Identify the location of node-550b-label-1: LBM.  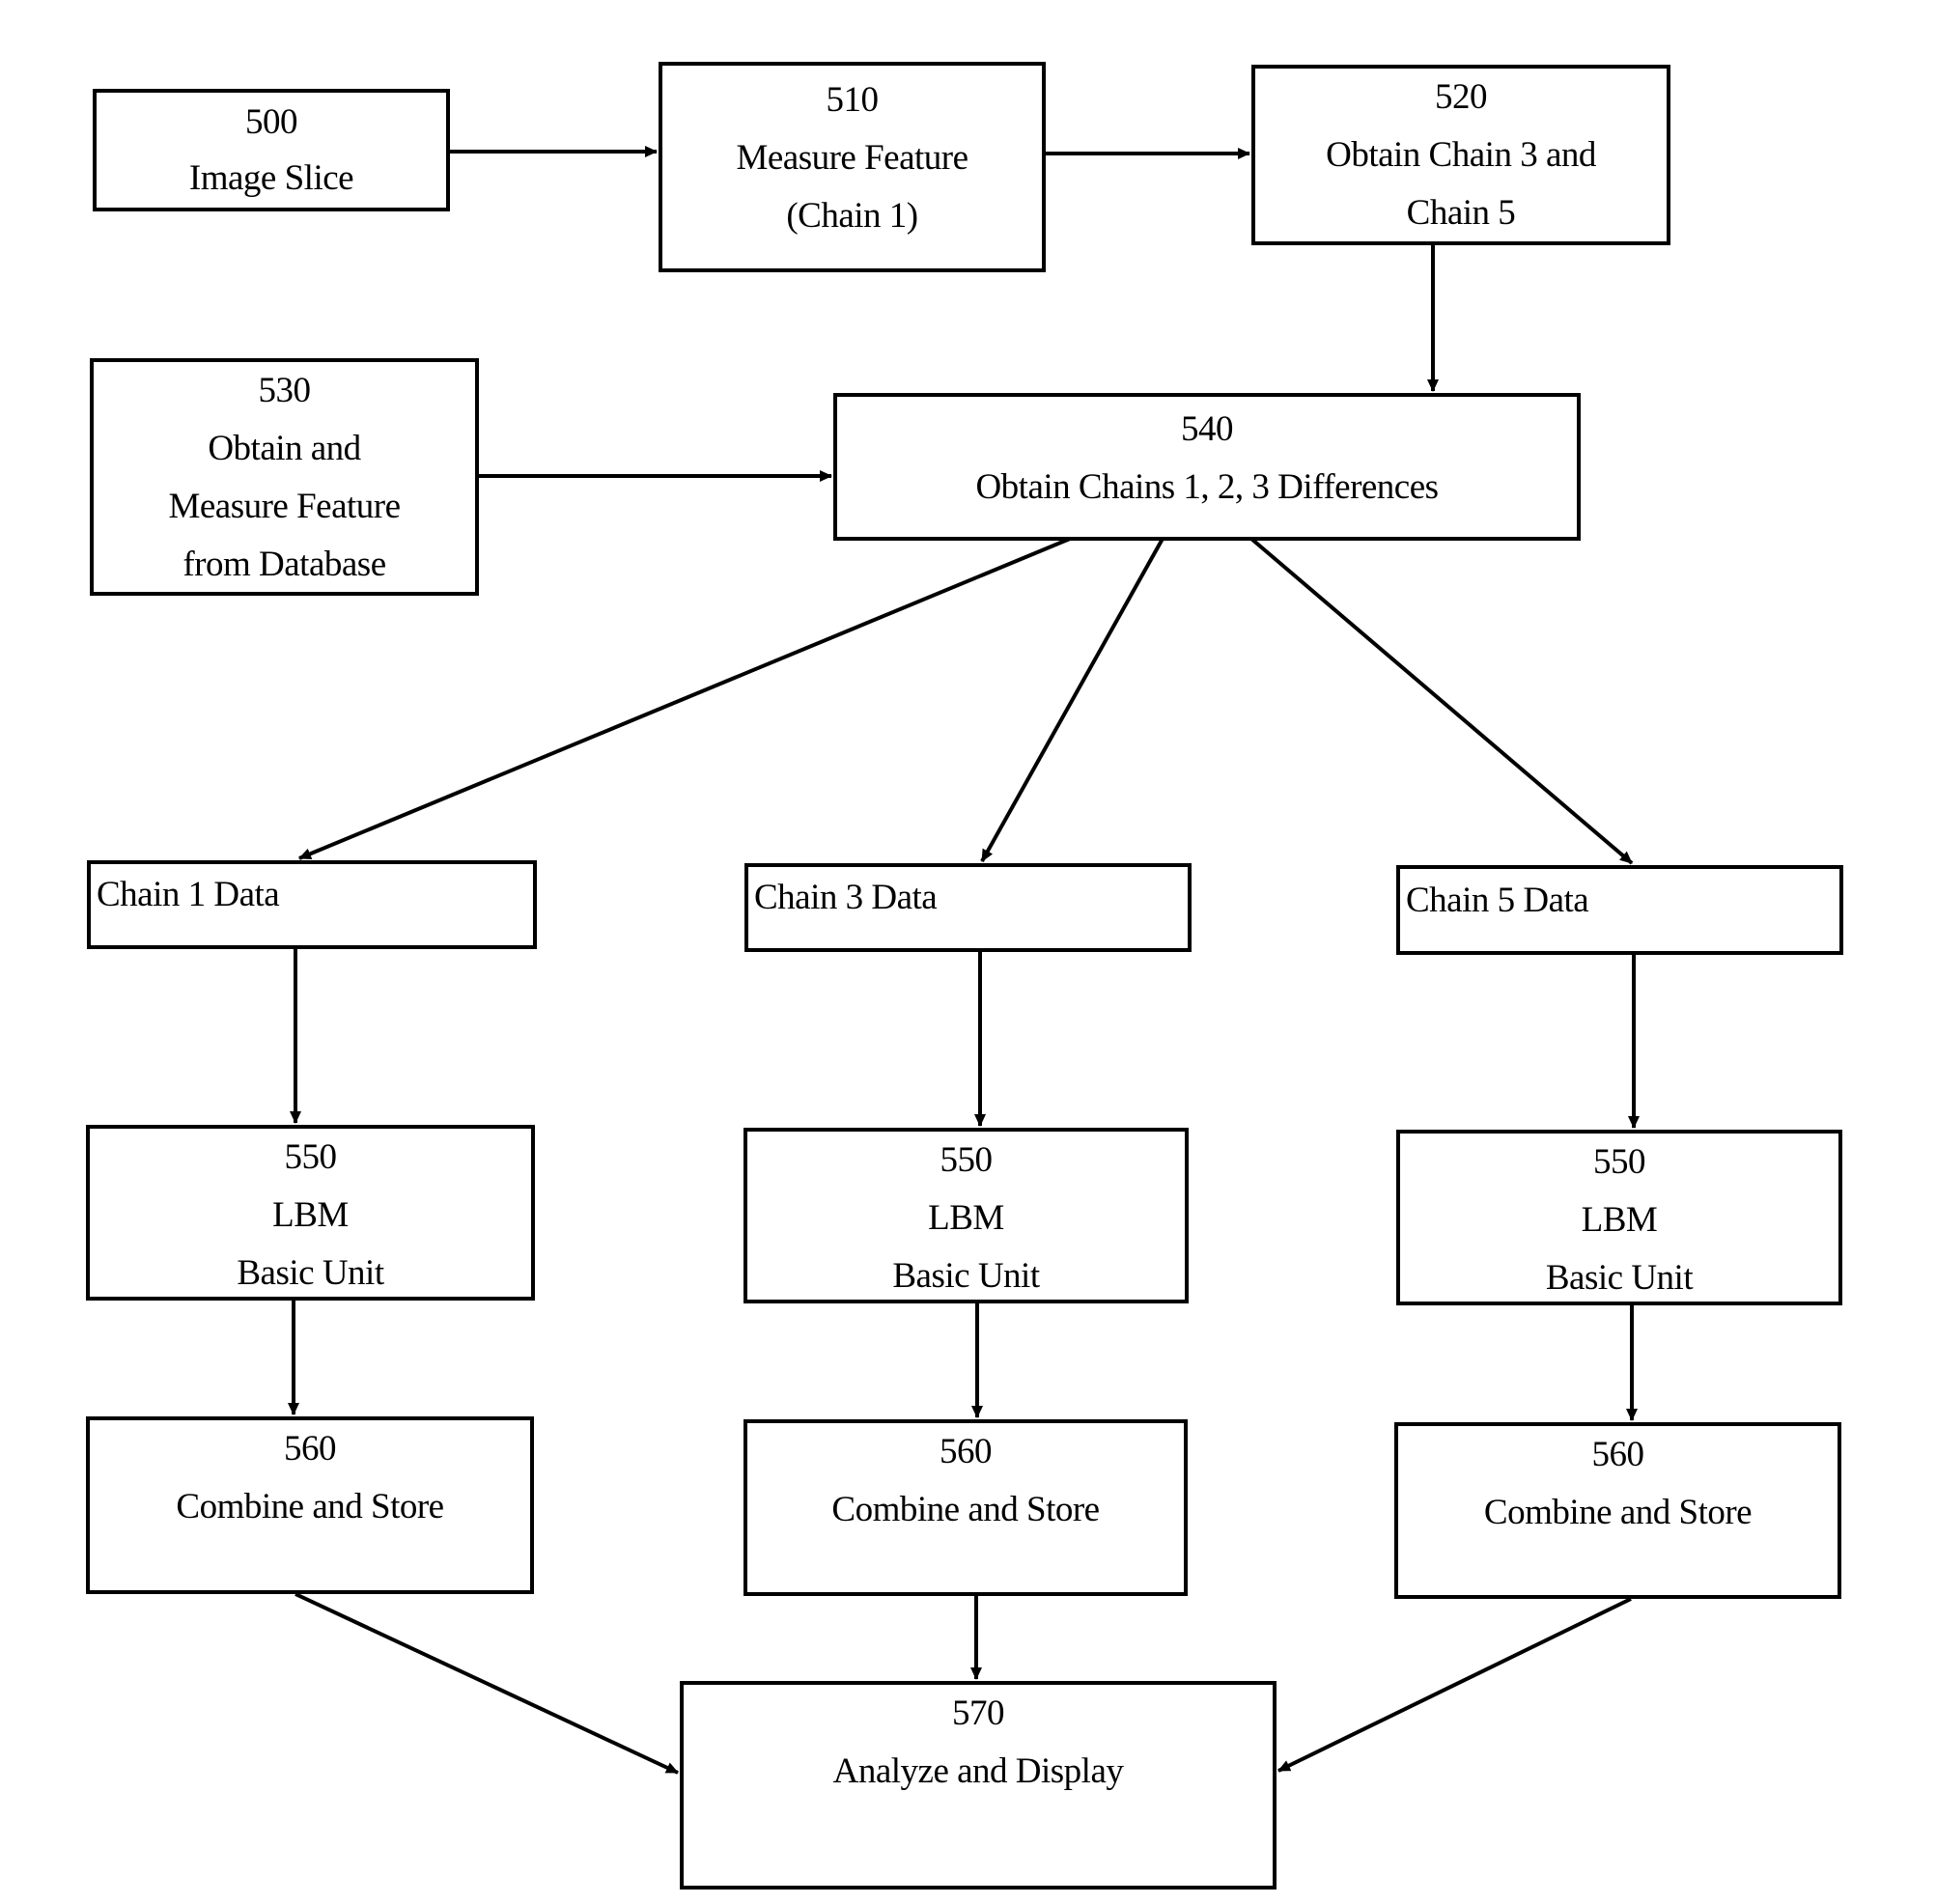
(966, 1218).